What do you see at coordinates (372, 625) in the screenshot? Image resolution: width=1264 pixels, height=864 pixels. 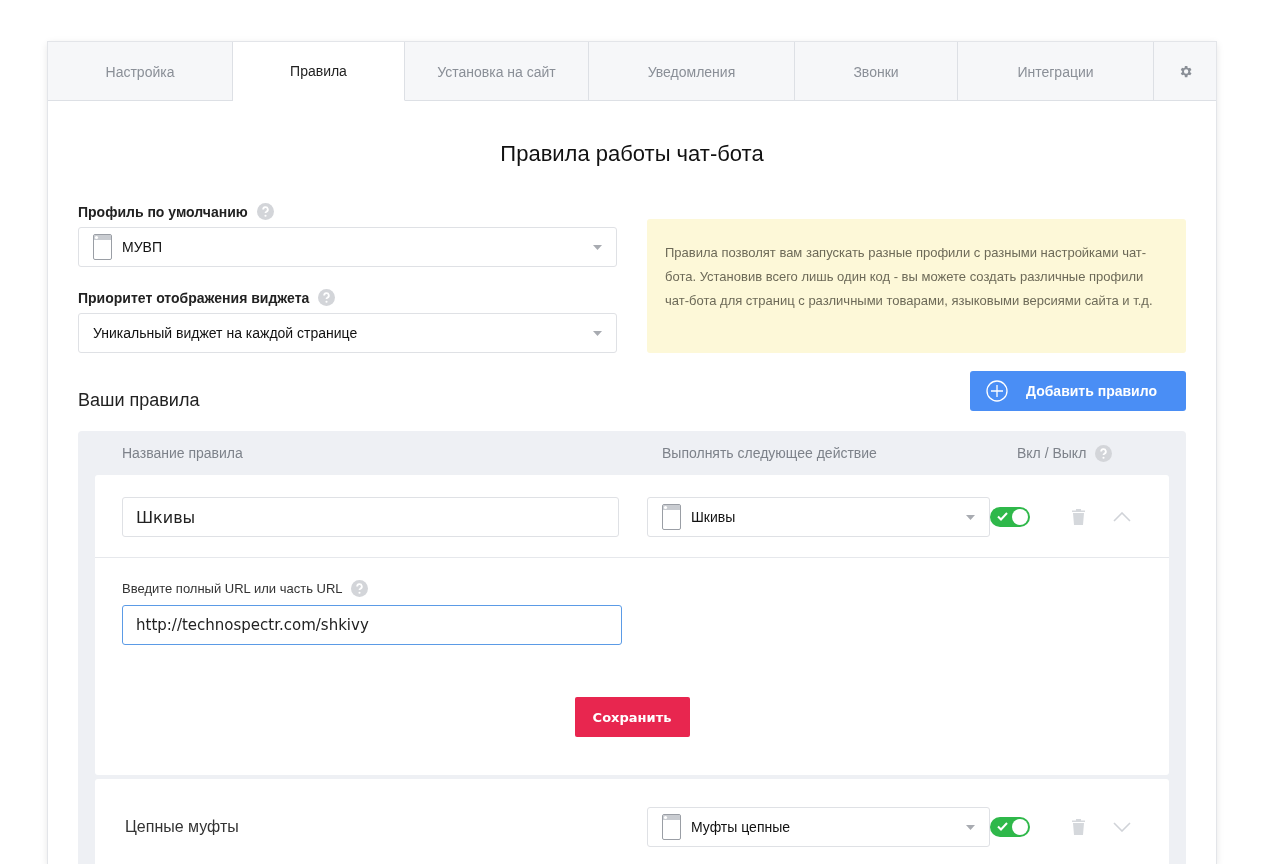 I see `url-field: http://technospectr.com/shkivy` at bounding box center [372, 625].